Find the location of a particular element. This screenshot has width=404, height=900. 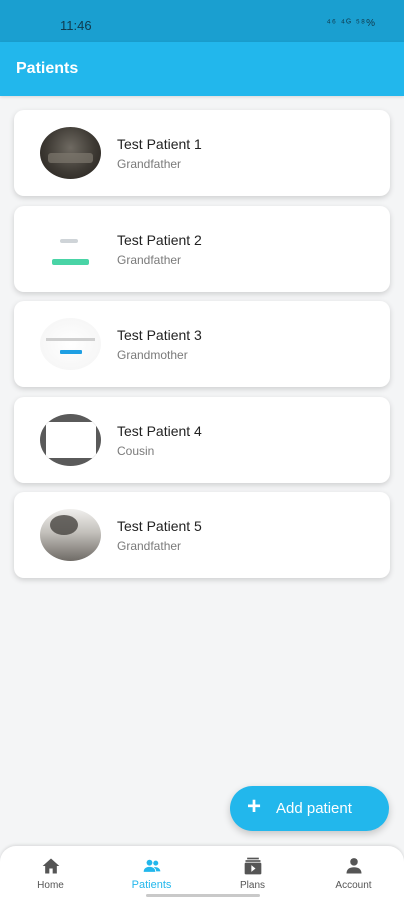

bottom-nav: Home Patients Plans Account is located at coordinates (202, 873).